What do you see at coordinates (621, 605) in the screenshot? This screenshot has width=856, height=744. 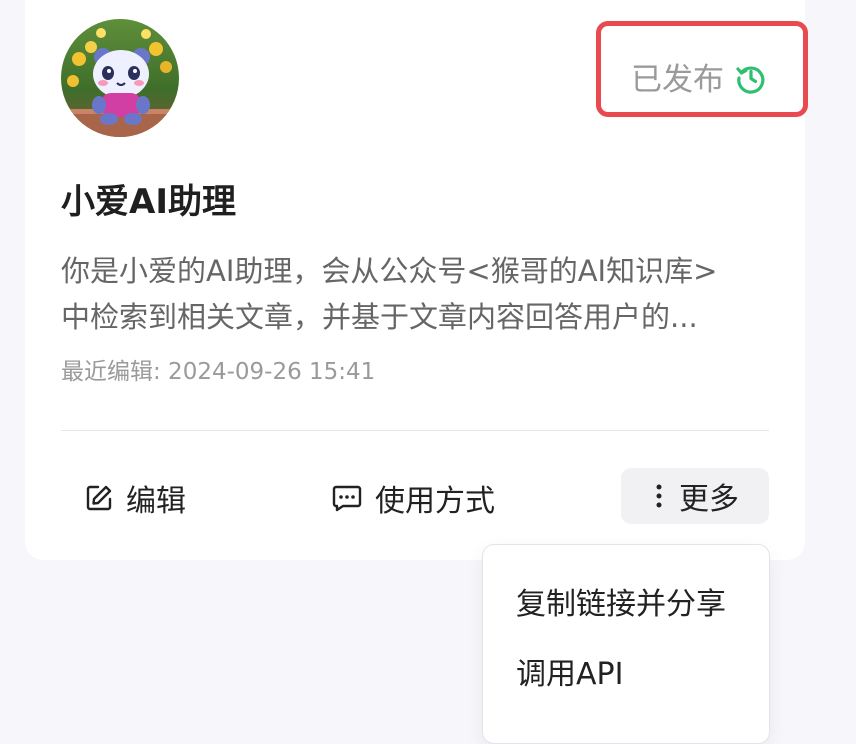 I see `menu-item-copy-link-share: 复制链接并分享` at bounding box center [621, 605].